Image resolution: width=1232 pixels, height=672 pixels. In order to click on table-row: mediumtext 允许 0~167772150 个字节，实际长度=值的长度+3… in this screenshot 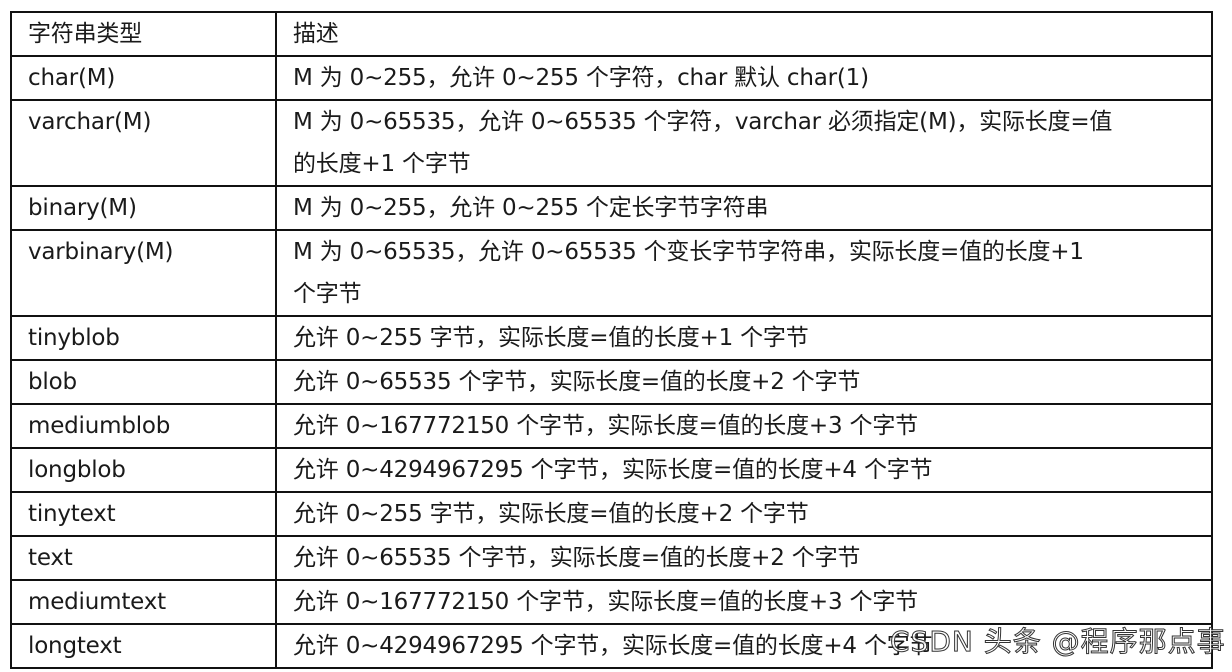, I will do `click(611, 602)`.